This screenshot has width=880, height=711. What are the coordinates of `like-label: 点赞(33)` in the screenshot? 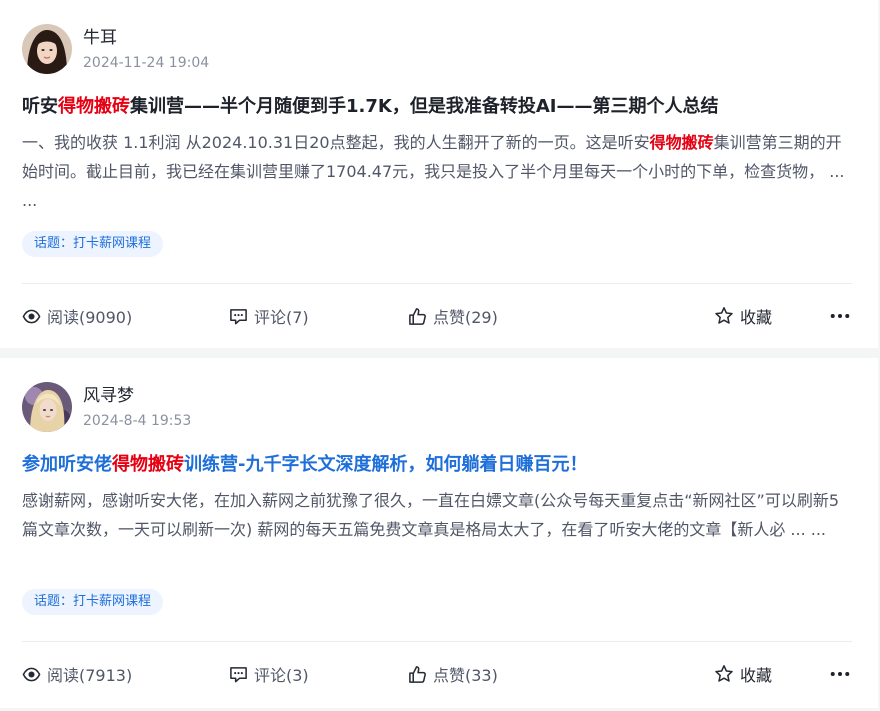 It's located at (465, 675).